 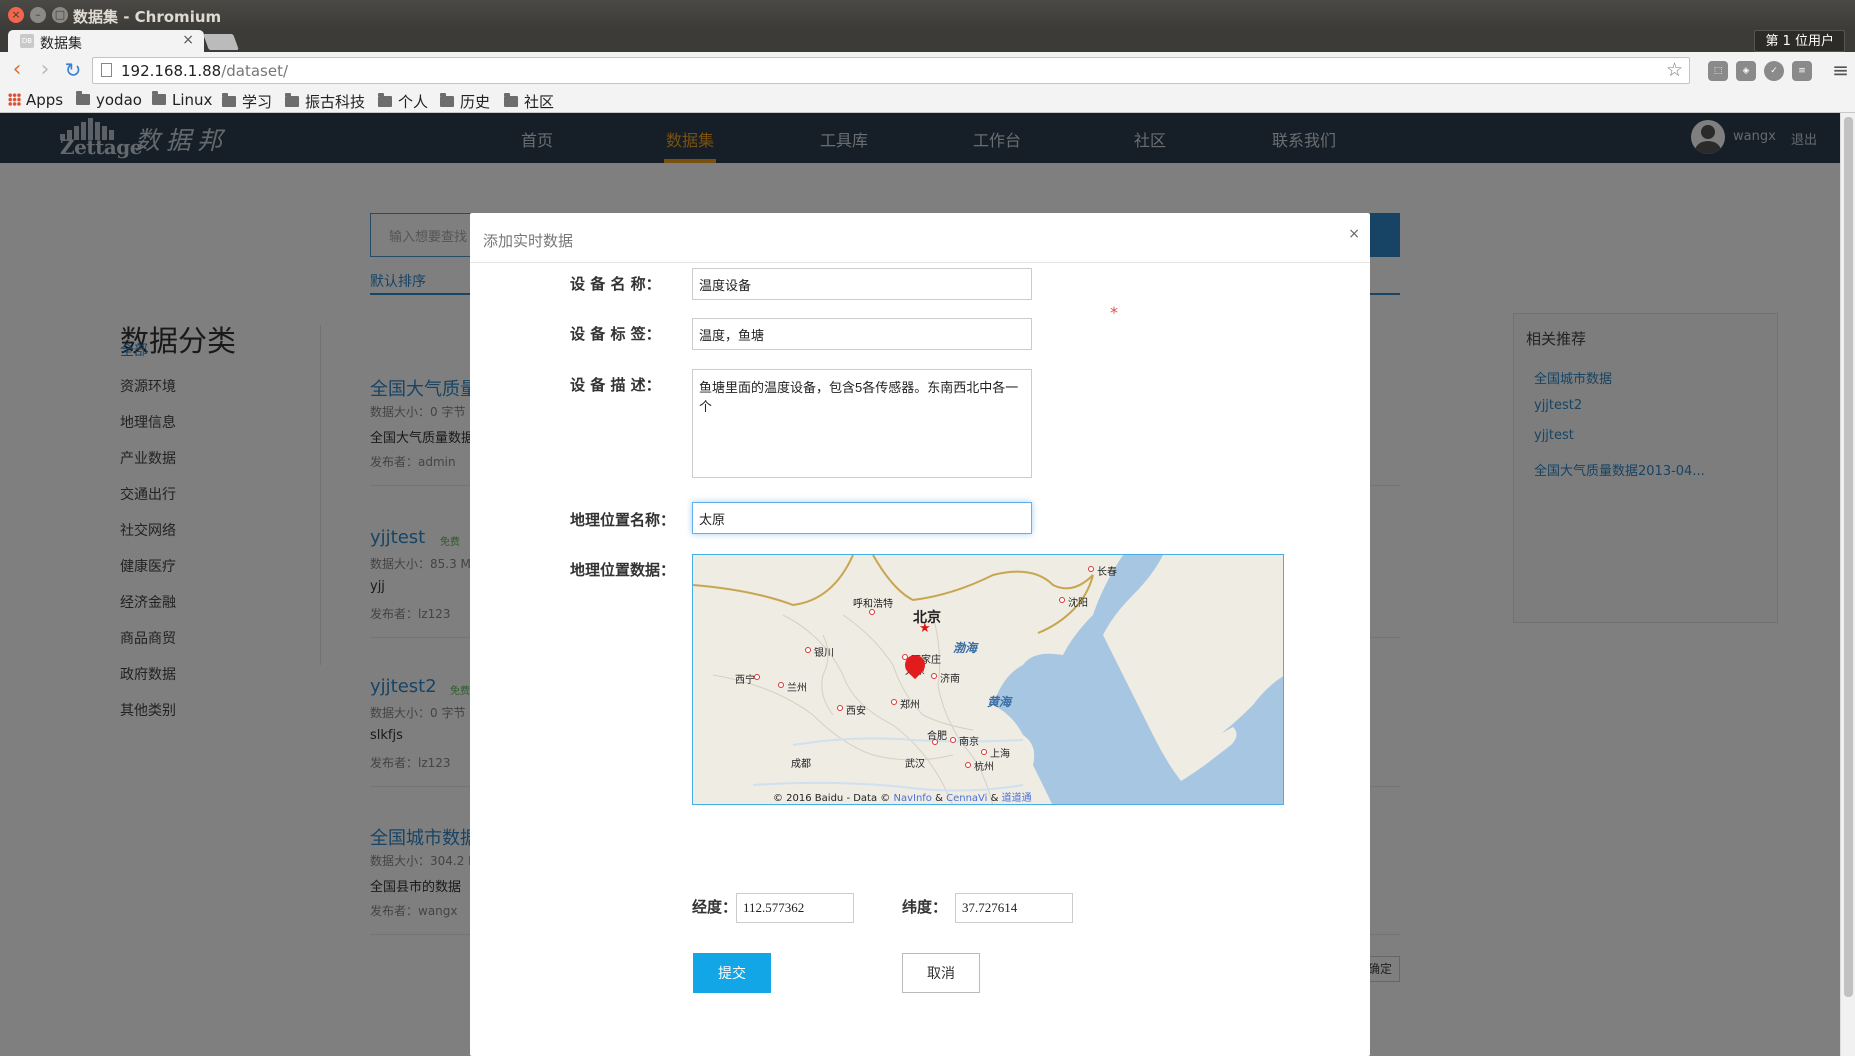 I want to click on bookmark-apps: Apps, so click(x=35, y=100).